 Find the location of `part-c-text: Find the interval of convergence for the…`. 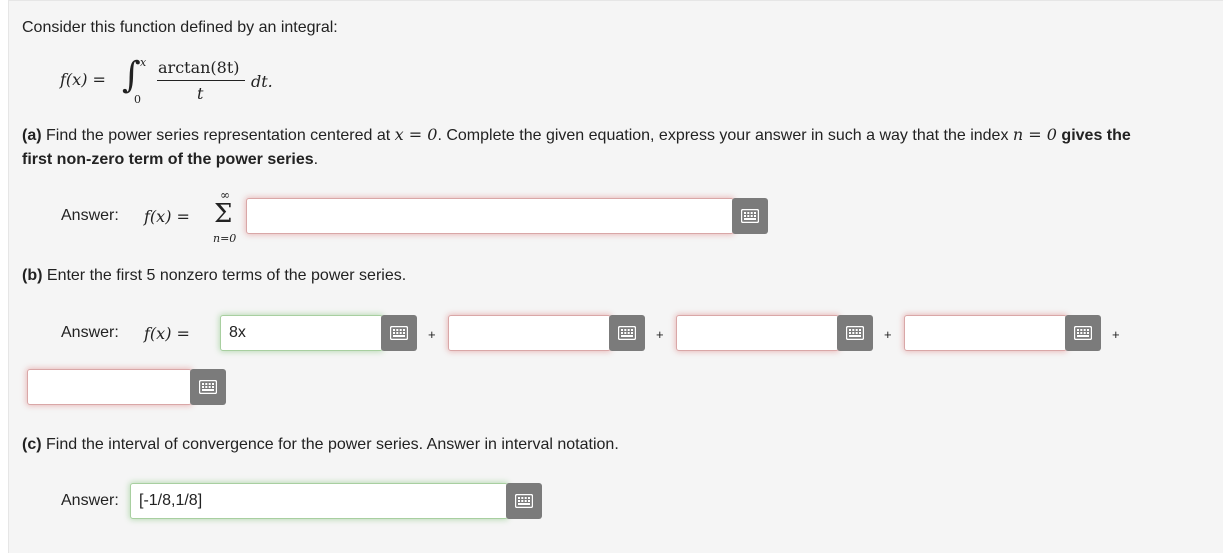

part-c-text: Find the interval of convergence for the… is located at coordinates (332, 444).